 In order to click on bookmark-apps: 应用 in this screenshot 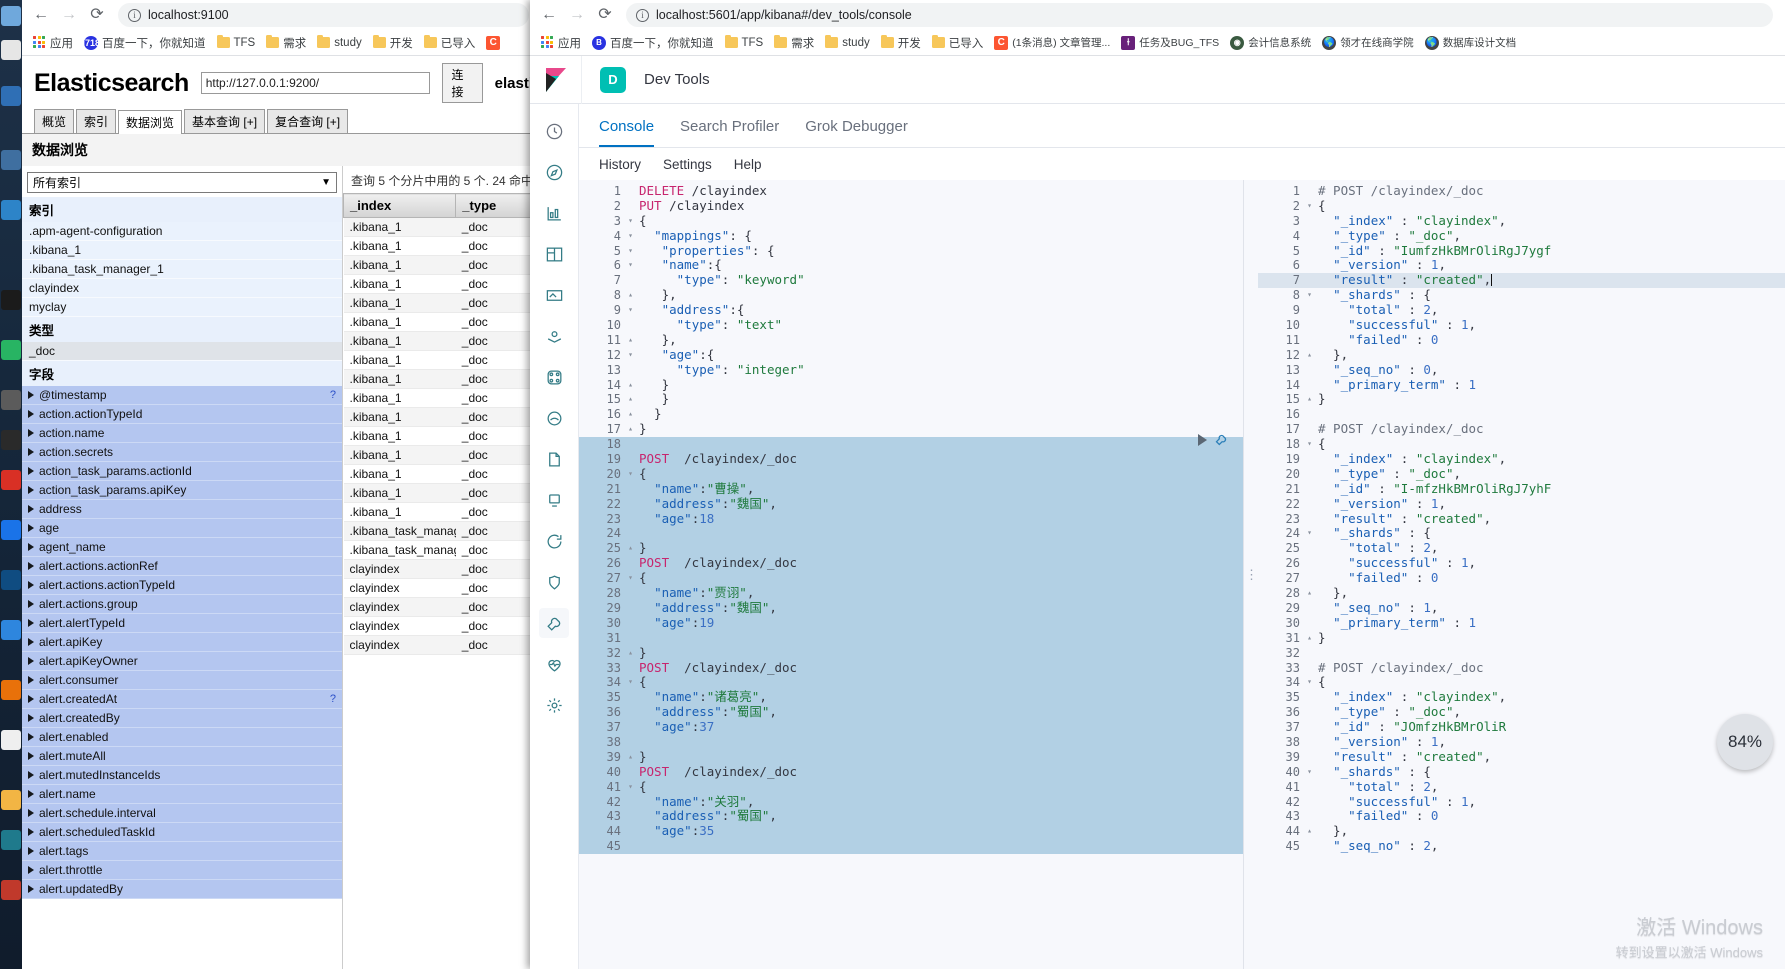, I will do `click(561, 43)`.